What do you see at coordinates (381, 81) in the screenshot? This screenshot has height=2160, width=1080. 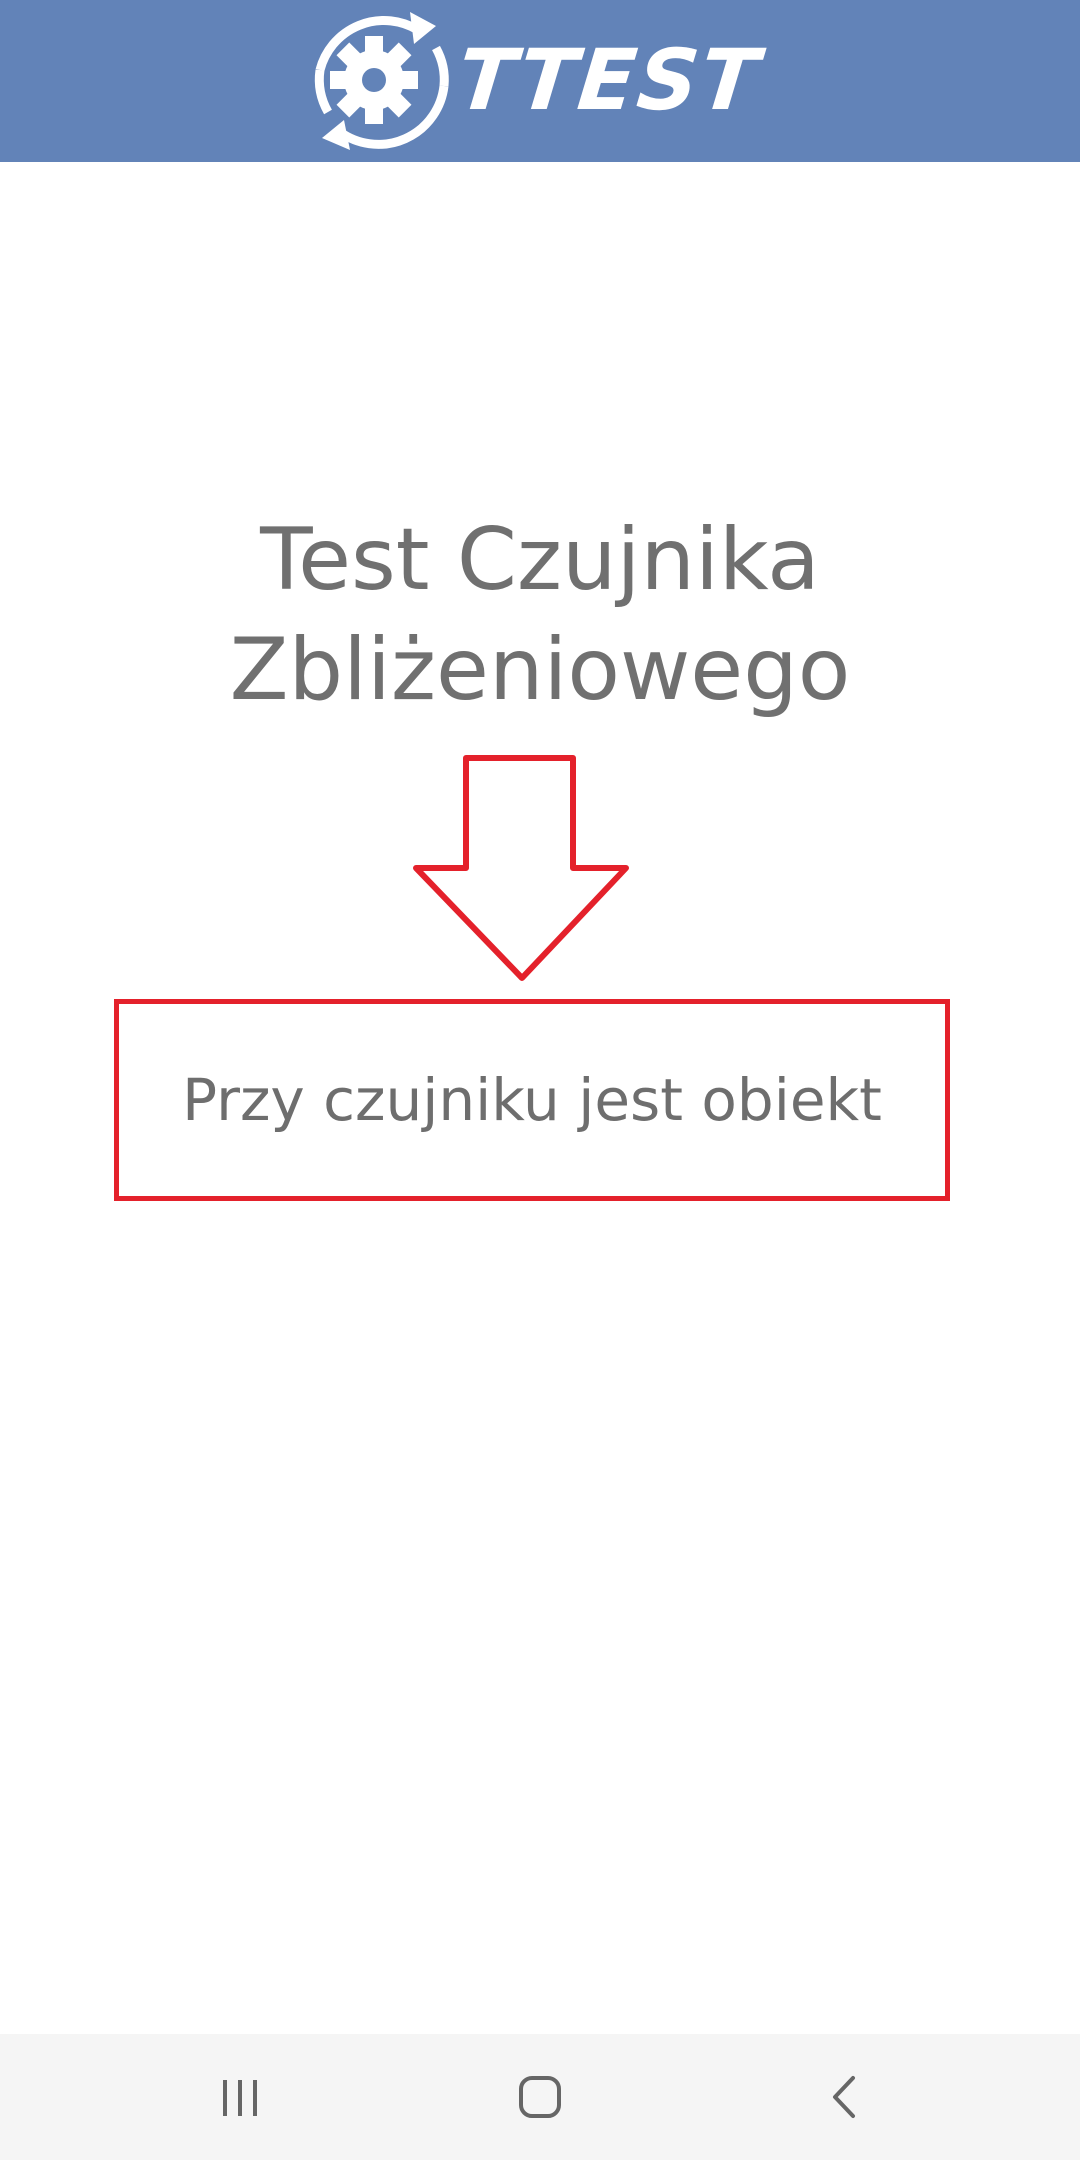 I see `gear-refresh-icon` at bounding box center [381, 81].